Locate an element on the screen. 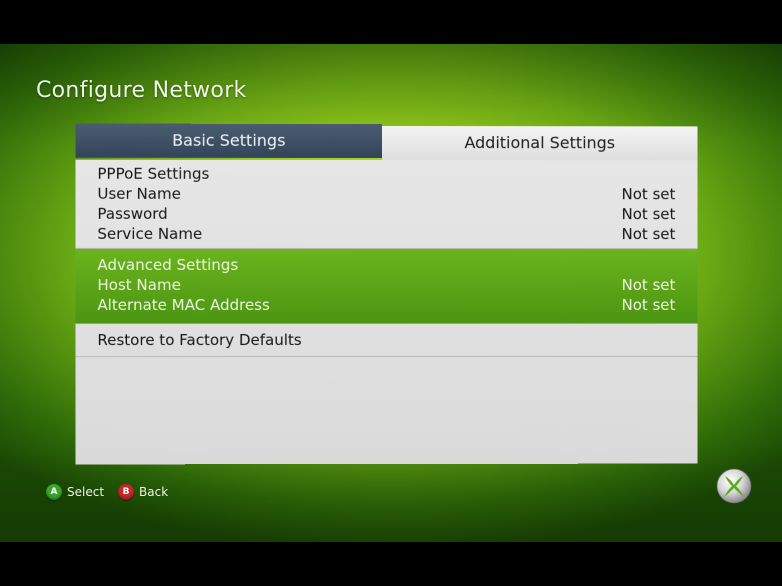  back-hint: B Back is located at coordinates (143, 492).